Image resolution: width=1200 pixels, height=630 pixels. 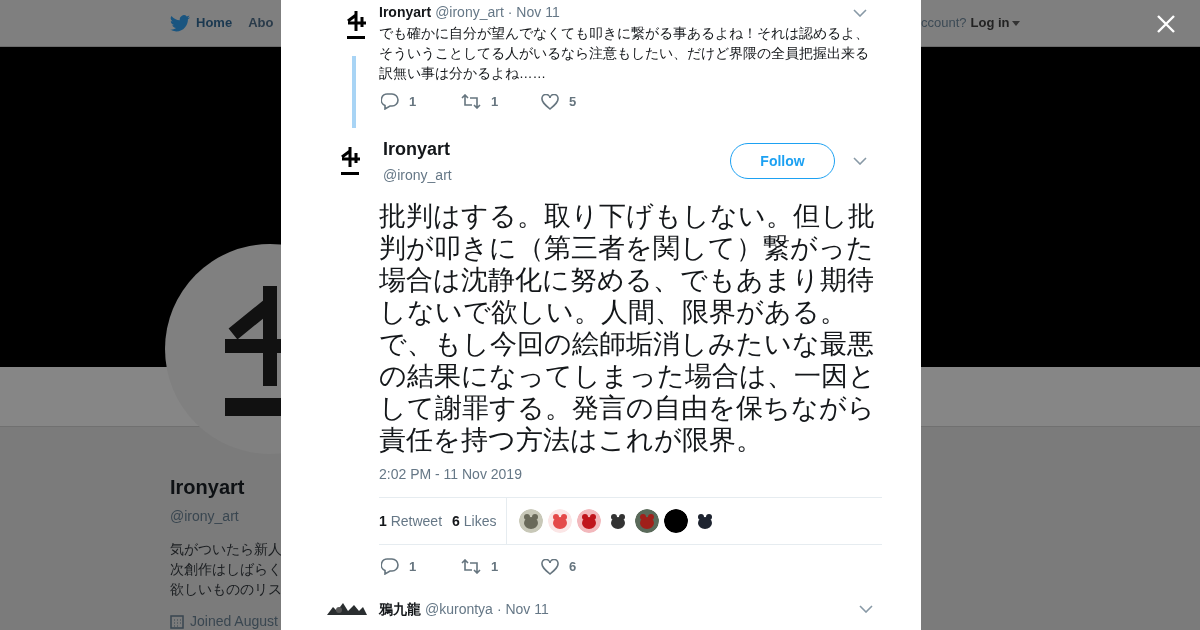 I want to click on home-link: Home, so click(x=201, y=23).